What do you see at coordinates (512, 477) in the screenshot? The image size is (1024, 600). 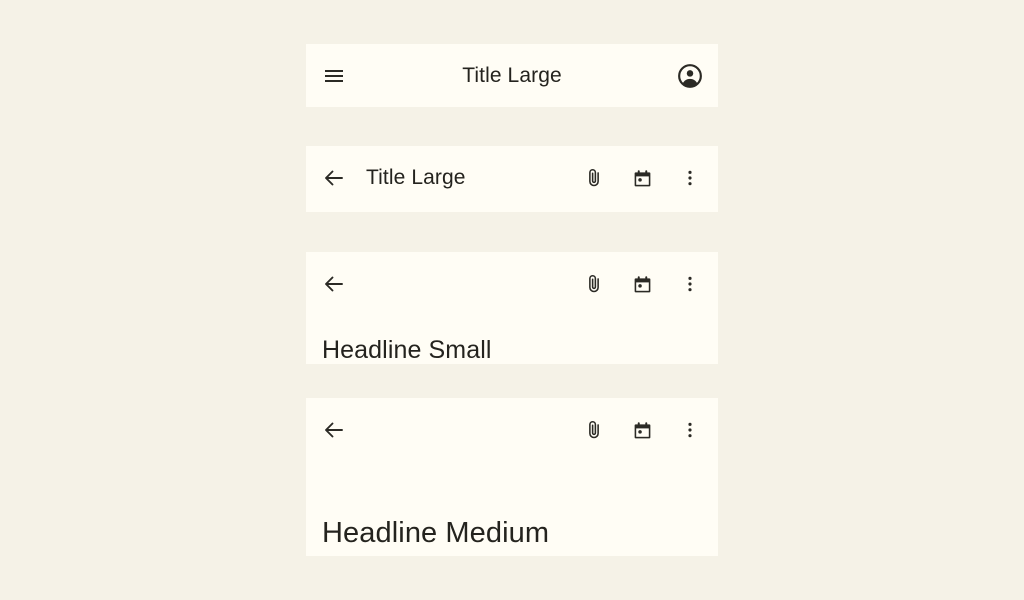 I see `large-top-app-bar: Headline Medium` at bounding box center [512, 477].